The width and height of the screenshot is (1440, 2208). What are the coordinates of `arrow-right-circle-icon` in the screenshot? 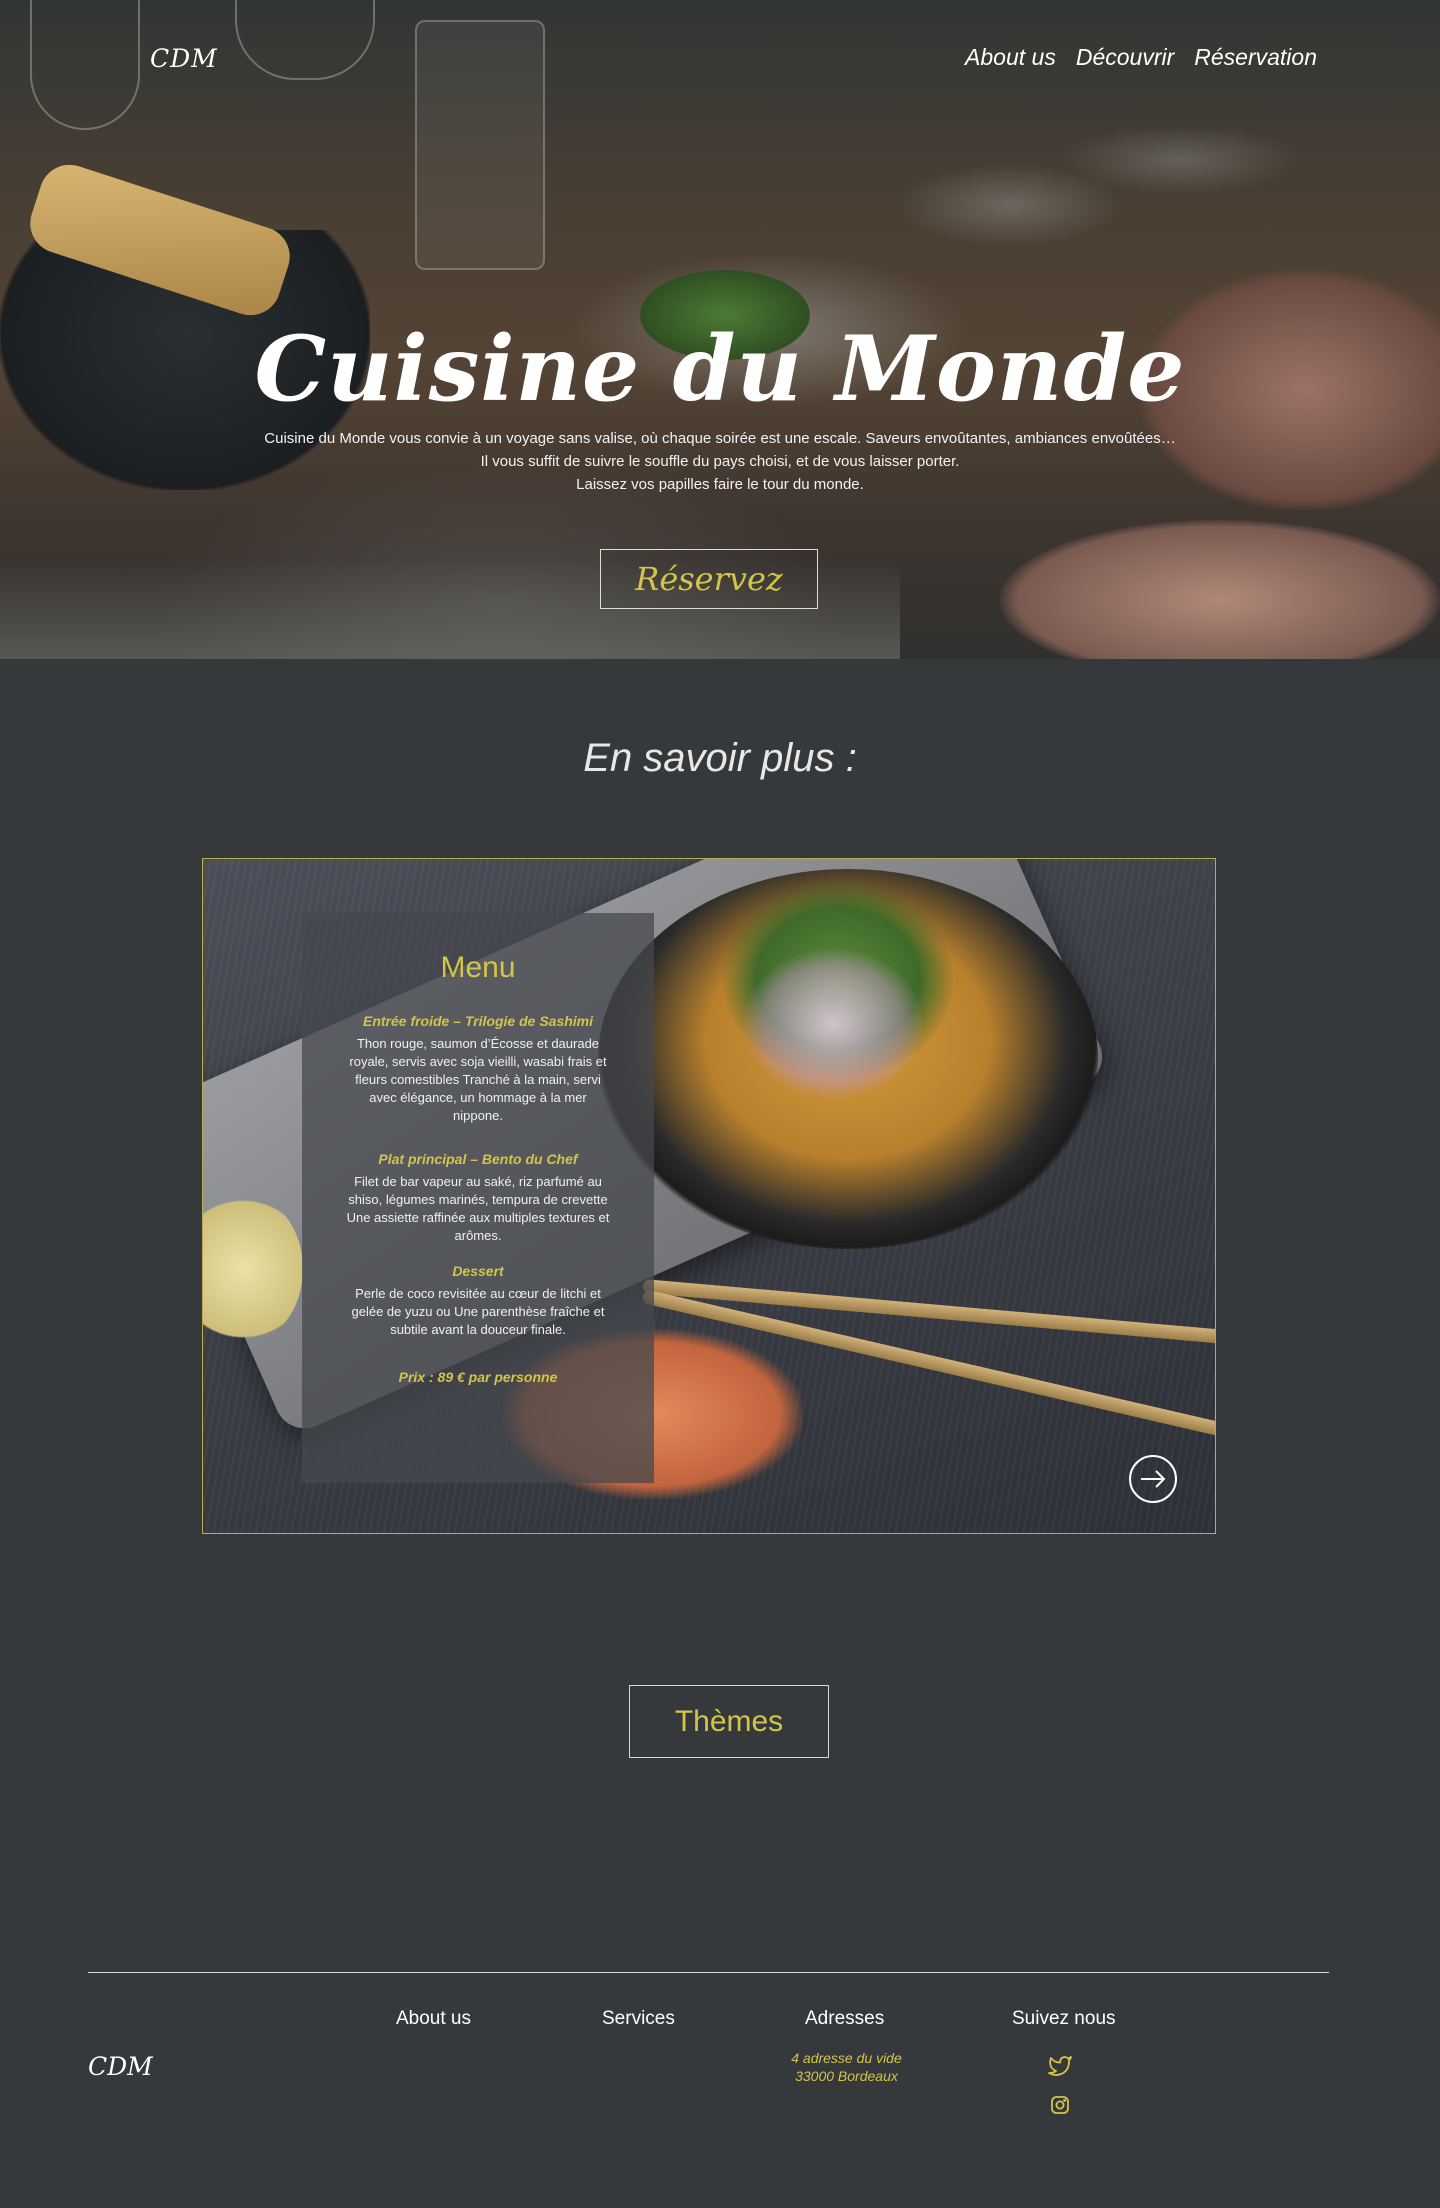 It's located at (1153, 1479).